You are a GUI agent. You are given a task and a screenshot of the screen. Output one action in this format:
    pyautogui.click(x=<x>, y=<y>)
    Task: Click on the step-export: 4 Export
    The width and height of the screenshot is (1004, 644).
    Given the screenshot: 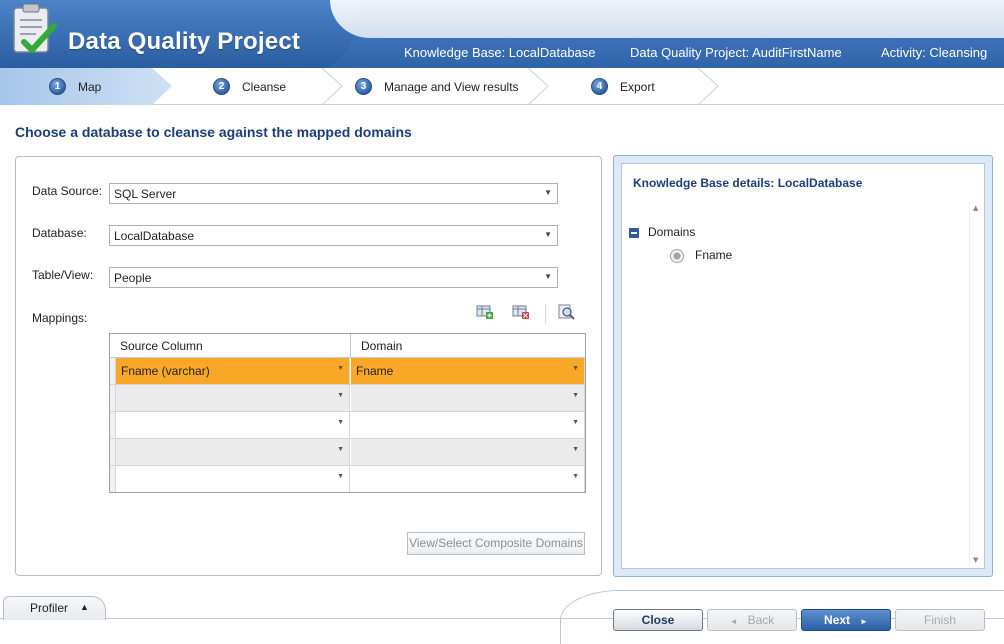 What is the action you would take?
    pyautogui.click(x=623, y=86)
    